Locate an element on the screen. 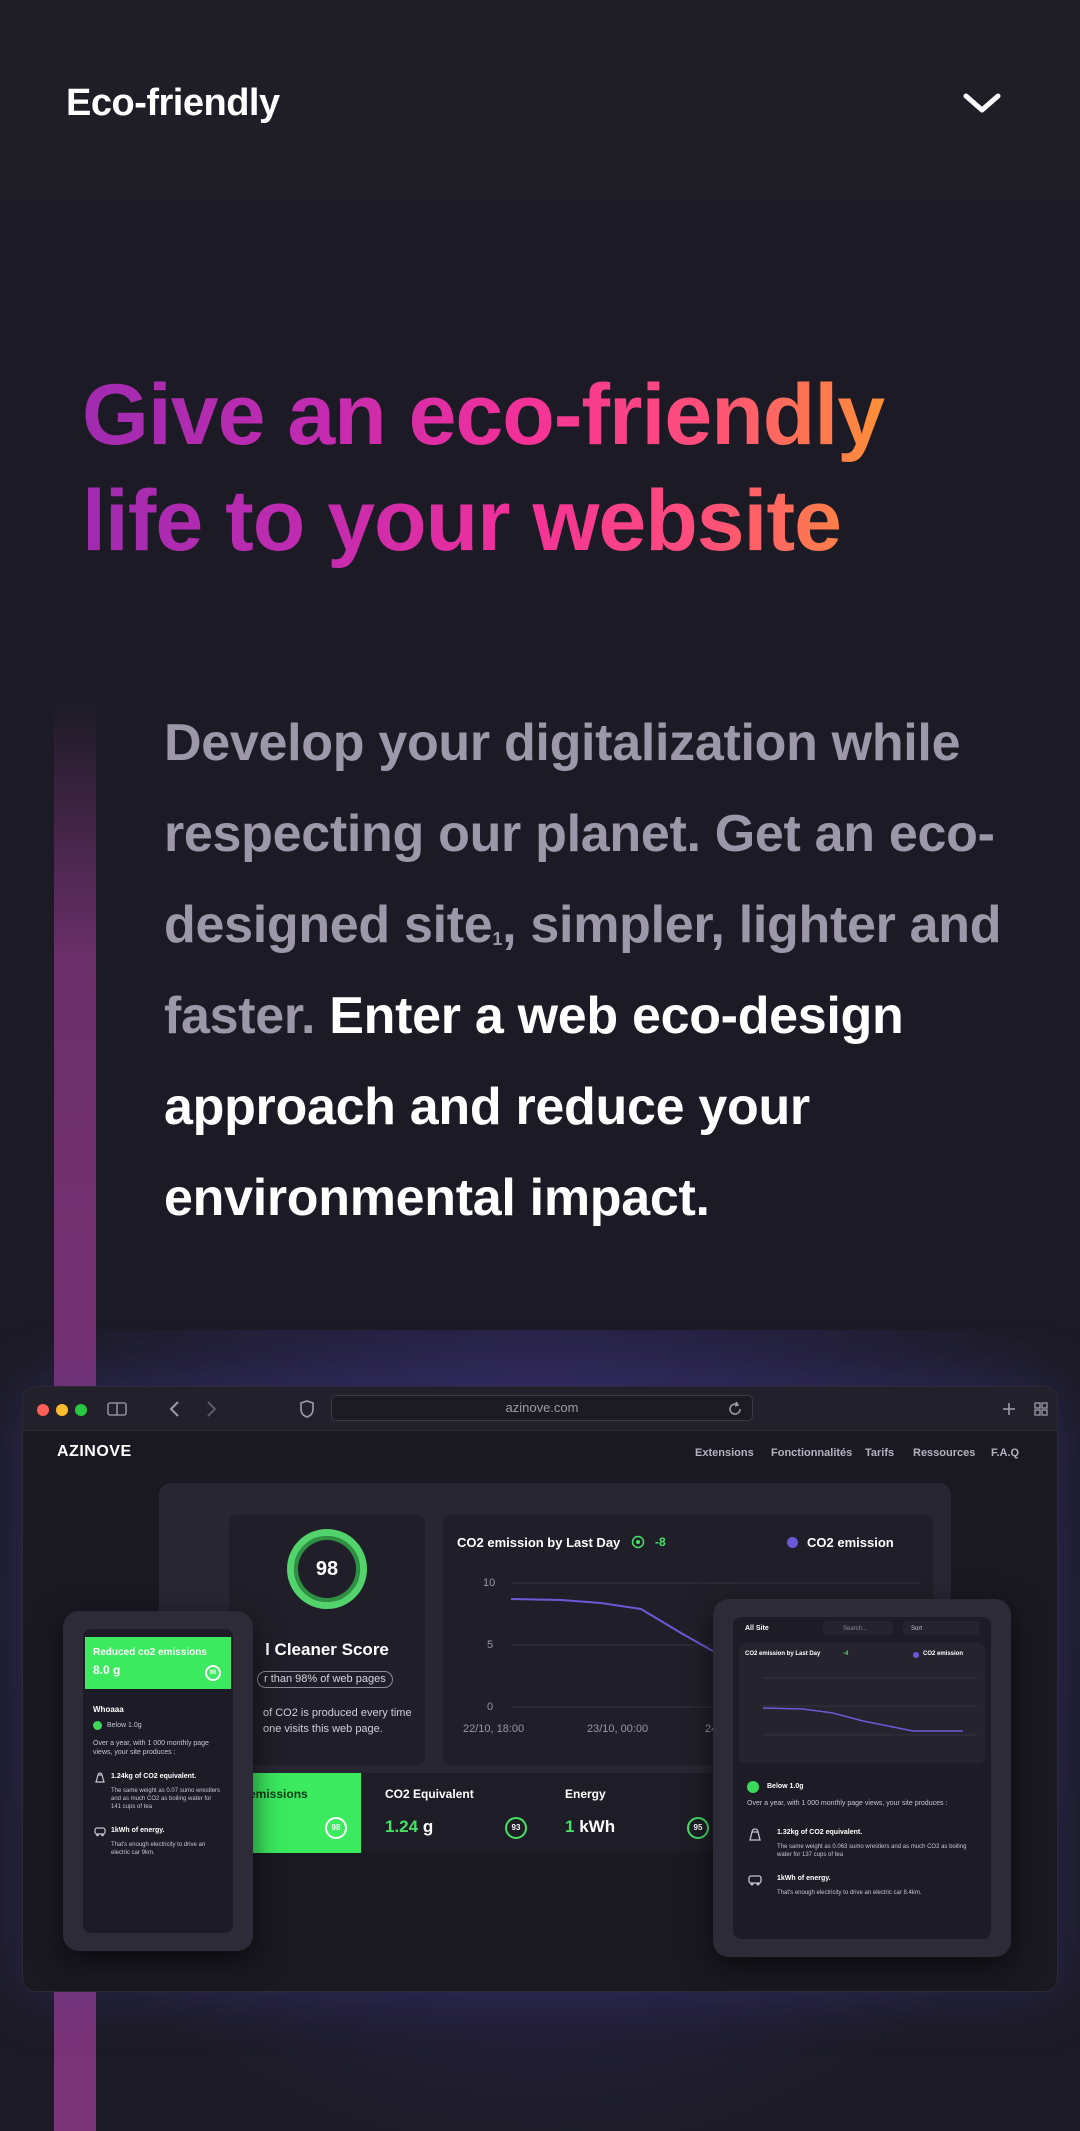 Image resolution: width=1080 pixels, height=2131 pixels. chart-legend: CO2 emission is located at coordinates (850, 1542).